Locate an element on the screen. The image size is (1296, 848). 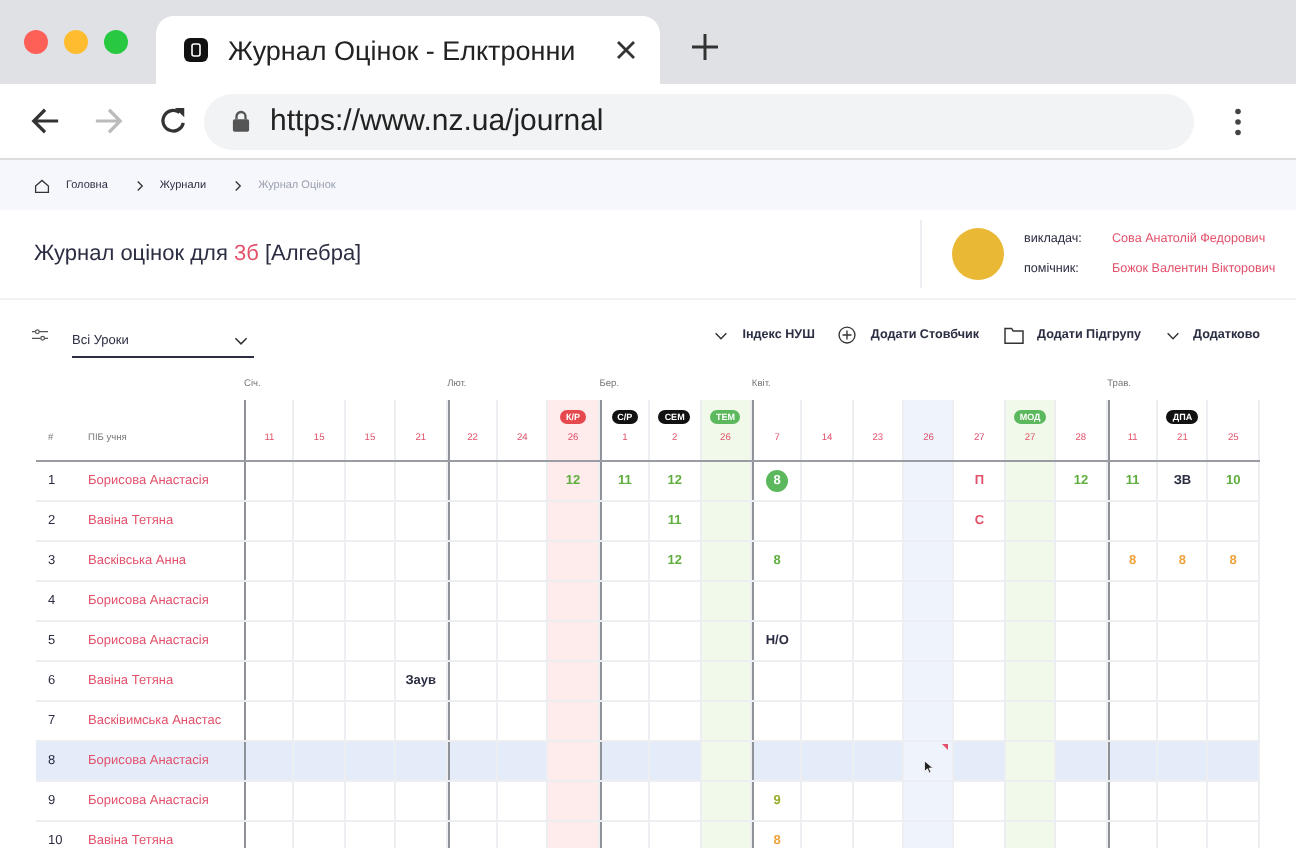
menu-icon is located at coordinates (1238, 121).